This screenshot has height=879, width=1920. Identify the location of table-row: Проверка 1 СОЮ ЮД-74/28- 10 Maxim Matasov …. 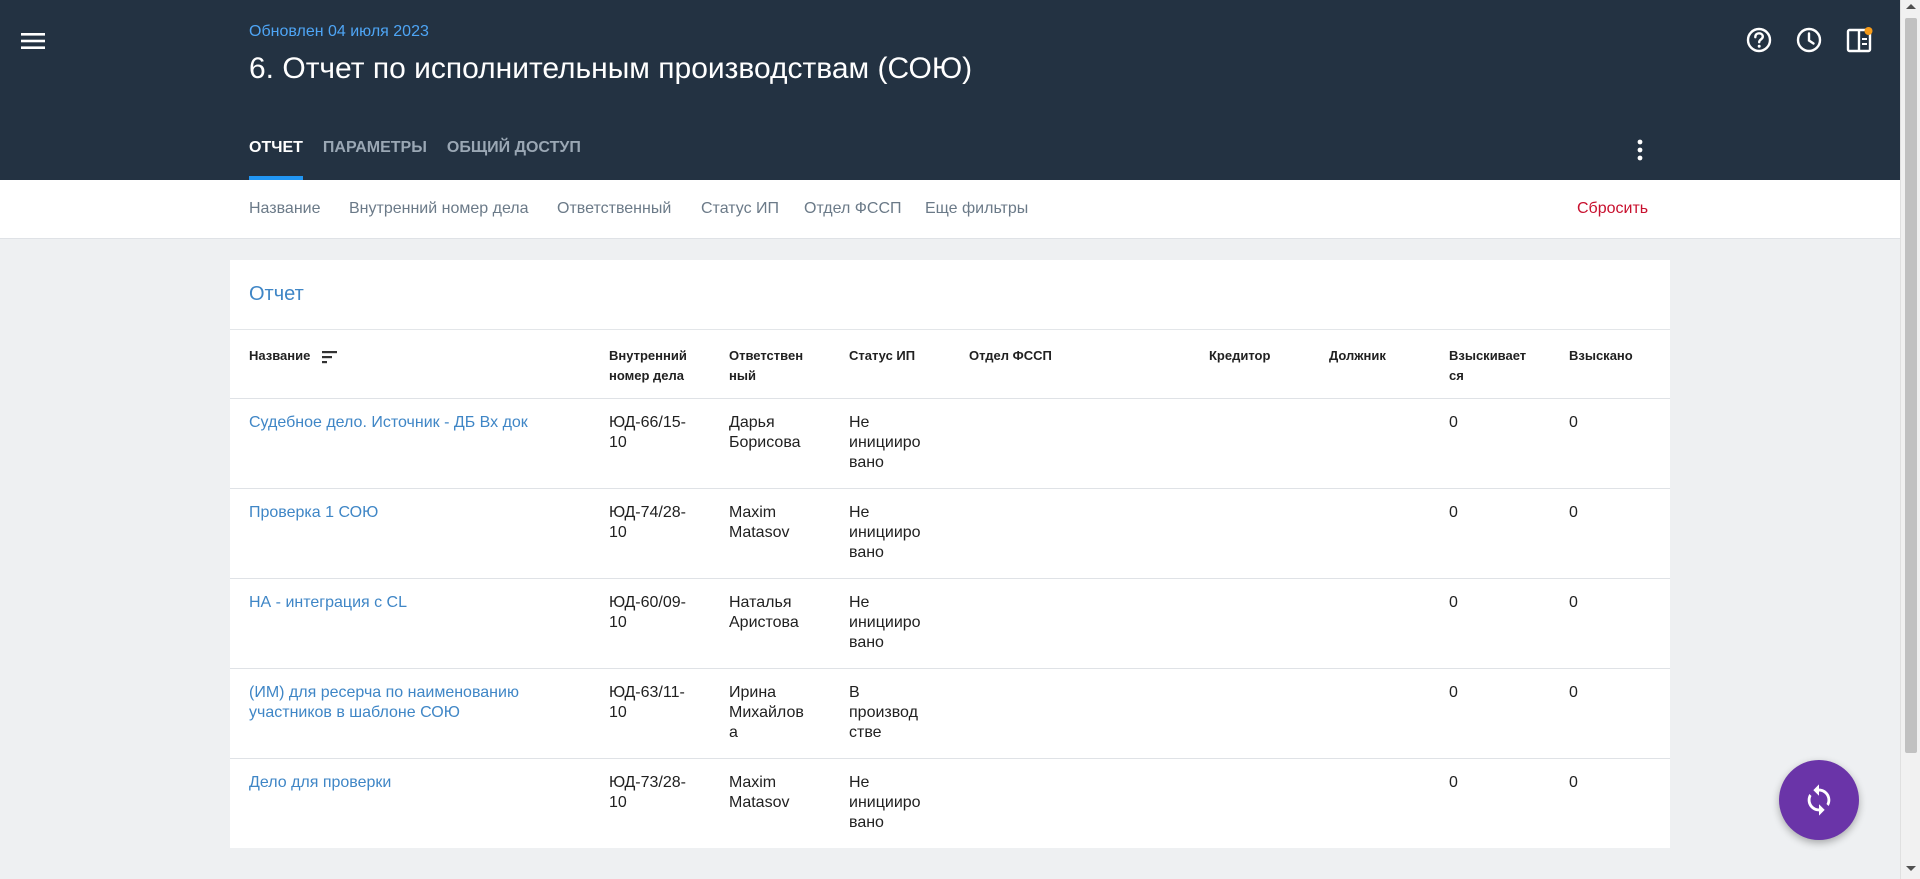
(950, 533).